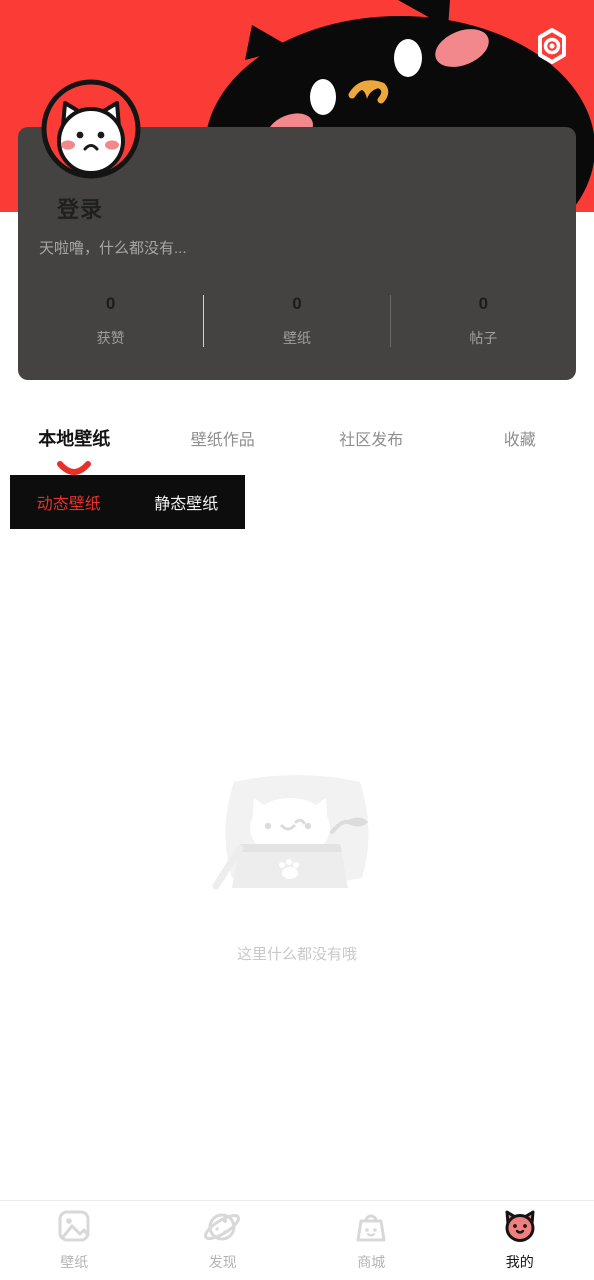 This screenshot has width=594, height=1280. Describe the element at coordinates (110, 338) in the screenshot. I see `stat-likes-label: 获赞` at that location.